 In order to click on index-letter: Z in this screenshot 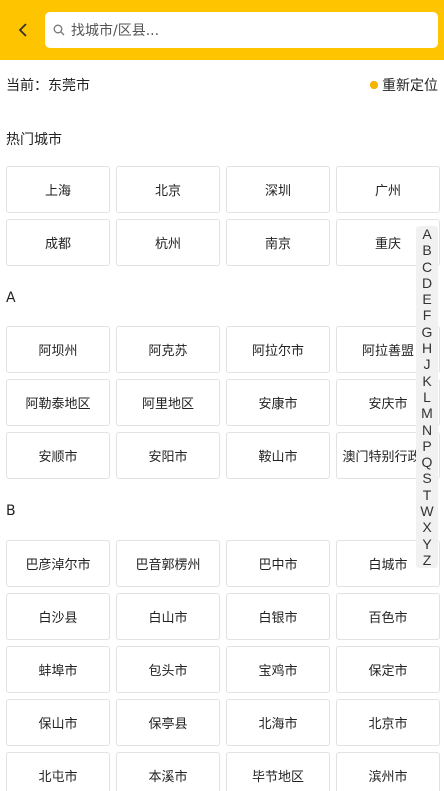, I will do `click(427, 560)`.